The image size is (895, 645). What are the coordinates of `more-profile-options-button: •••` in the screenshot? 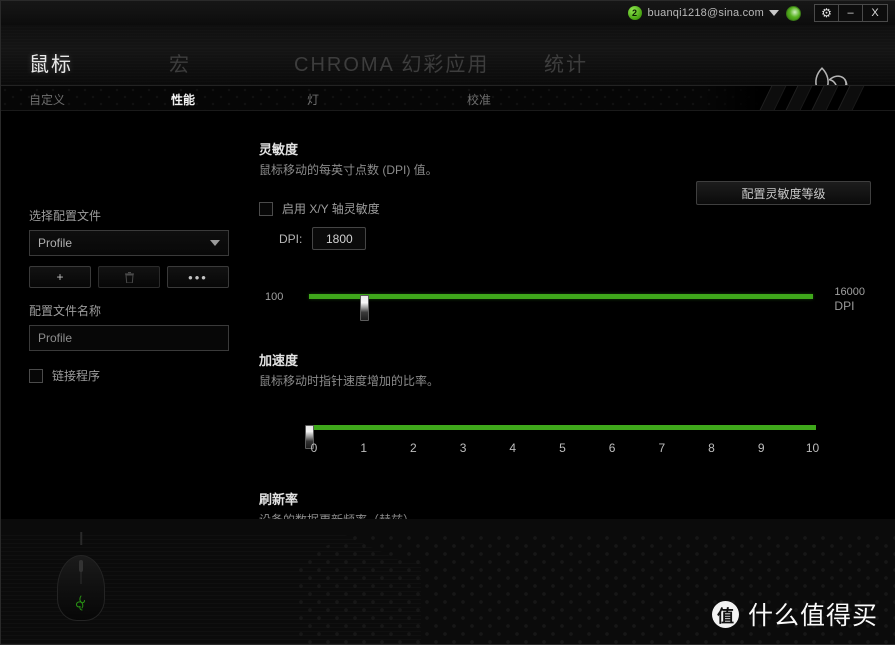 It's located at (198, 277).